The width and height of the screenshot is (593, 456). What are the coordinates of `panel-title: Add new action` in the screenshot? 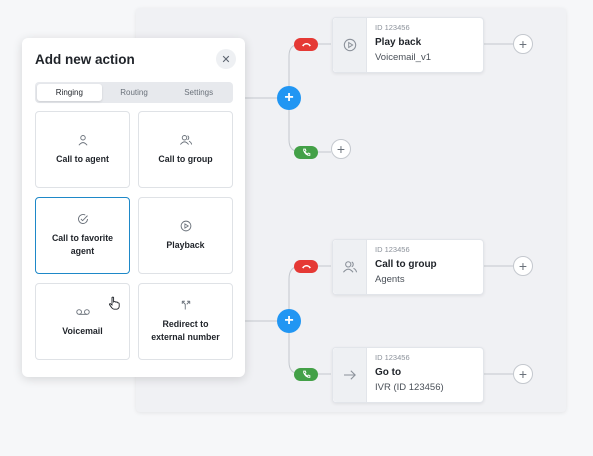 It's located at (85, 59).